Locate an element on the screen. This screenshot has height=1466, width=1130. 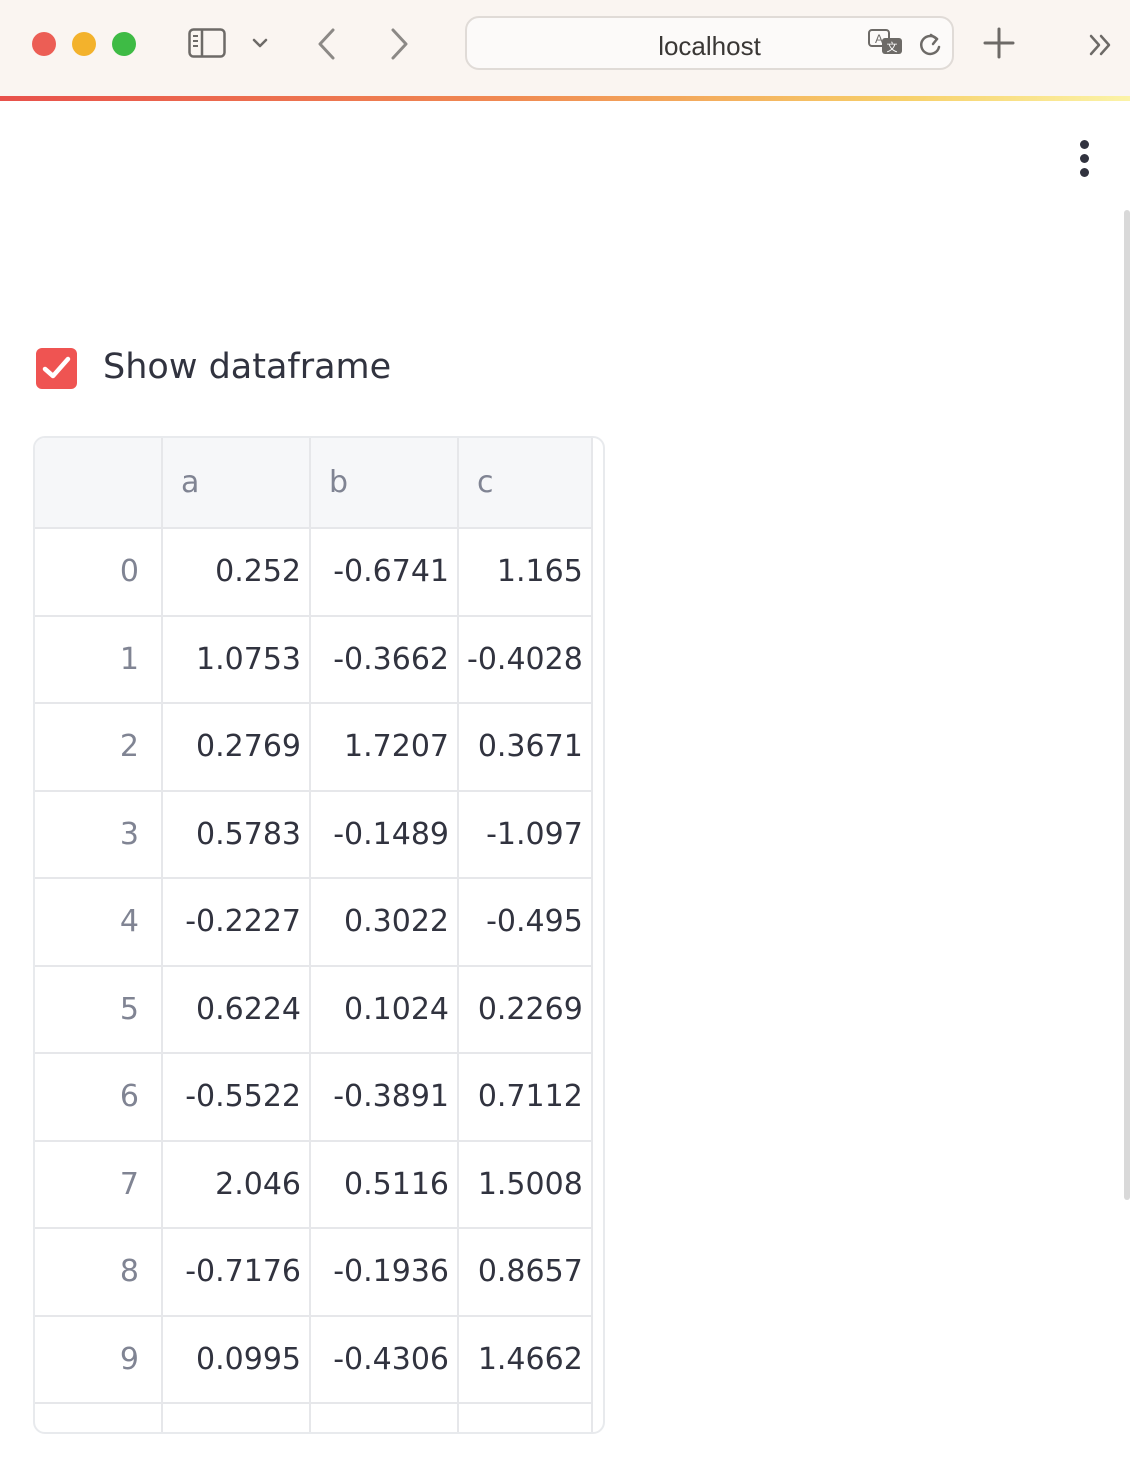
zoom-window-button is located at coordinates (124, 44).